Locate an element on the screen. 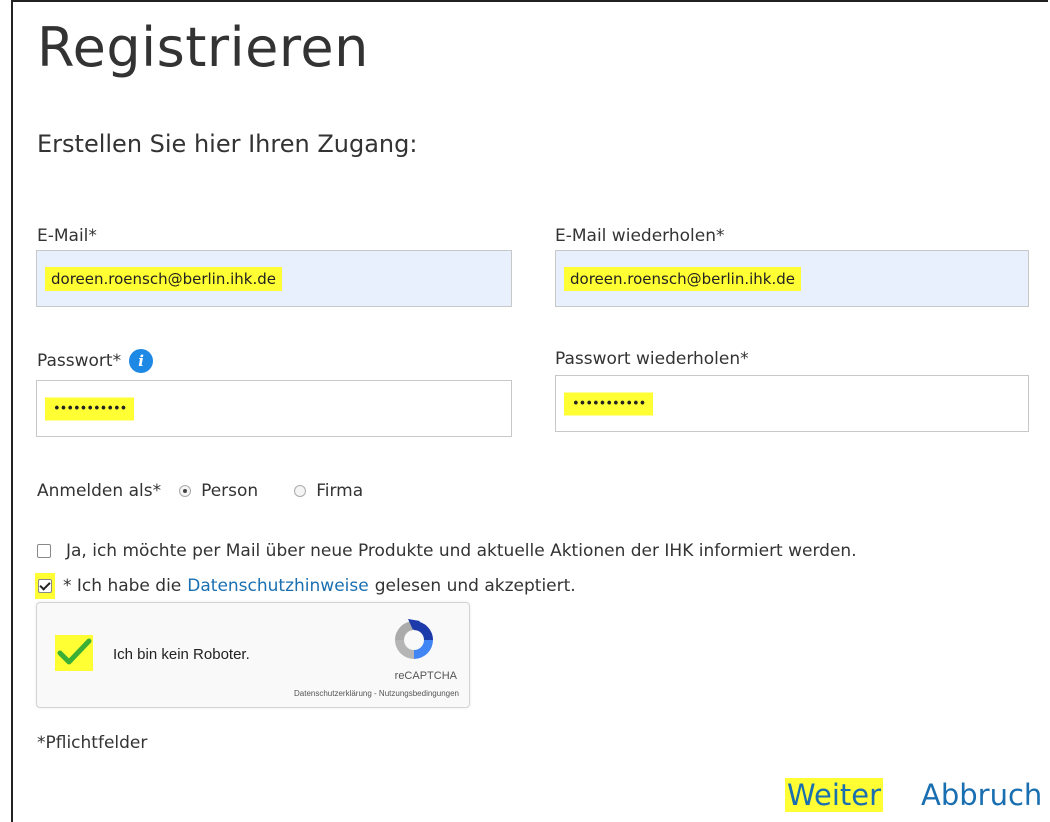 This screenshot has width=1050, height=822. info-icon: i is located at coordinates (141, 361).